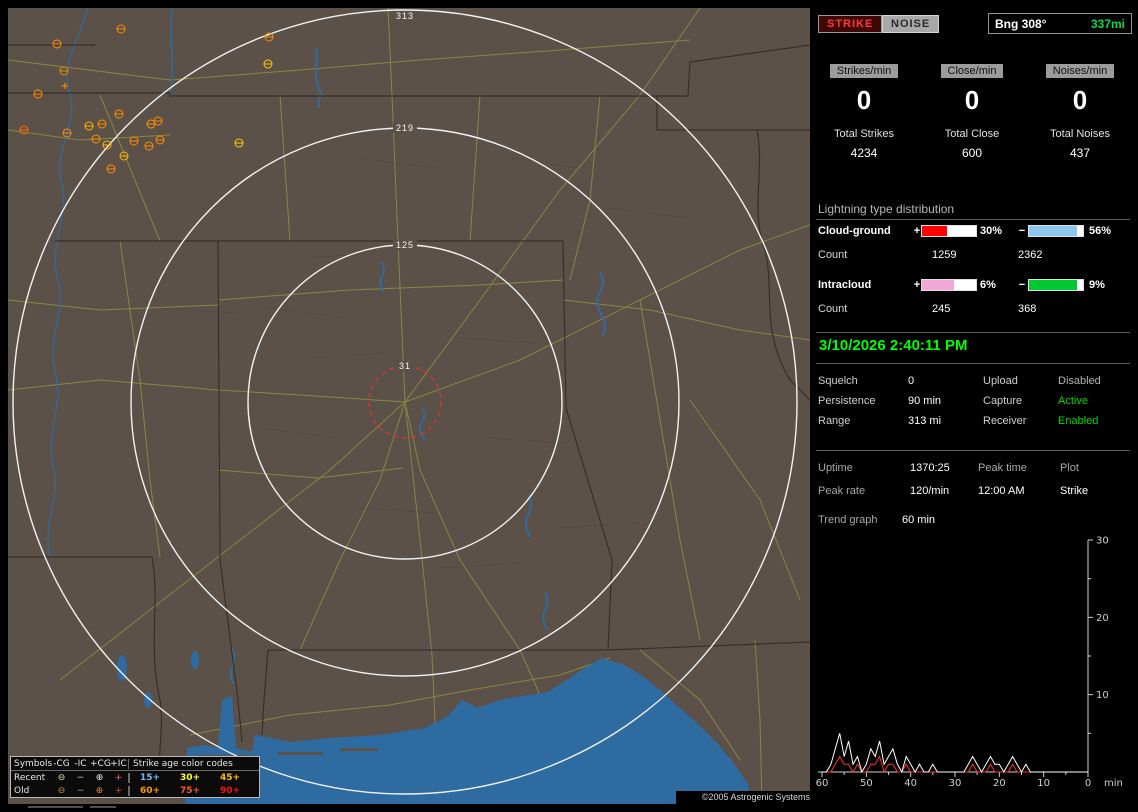 This screenshot has height=812, width=1138. What do you see at coordinates (1056, 285) in the screenshot?
I see `ic-minus-bar` at bounding box center [1056, 285].